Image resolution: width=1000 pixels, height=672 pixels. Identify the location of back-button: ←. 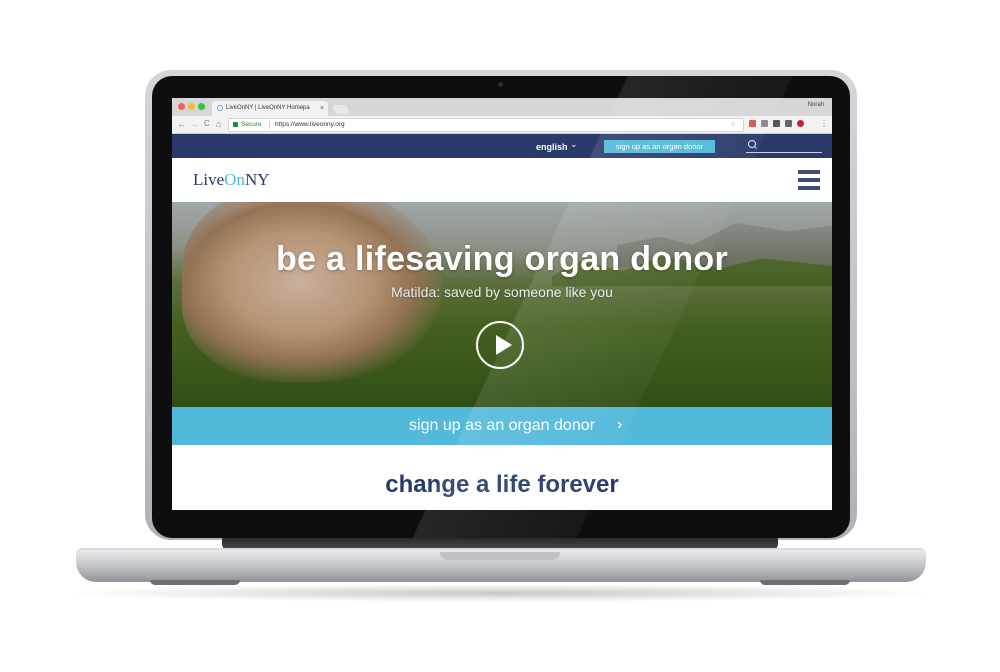
(181, 124).